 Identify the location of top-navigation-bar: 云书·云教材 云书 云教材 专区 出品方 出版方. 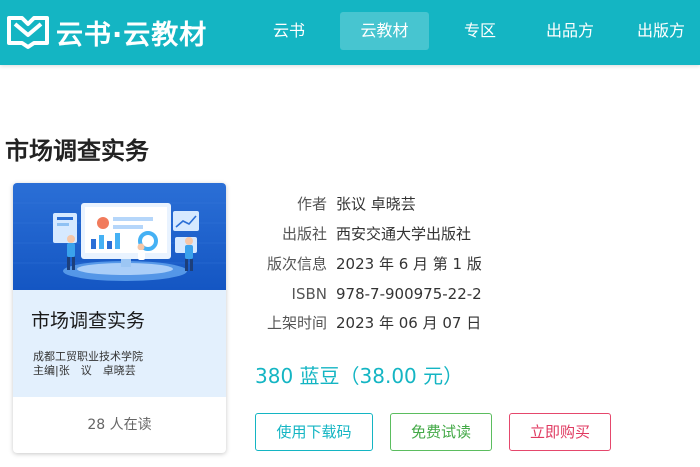
(350, 32).